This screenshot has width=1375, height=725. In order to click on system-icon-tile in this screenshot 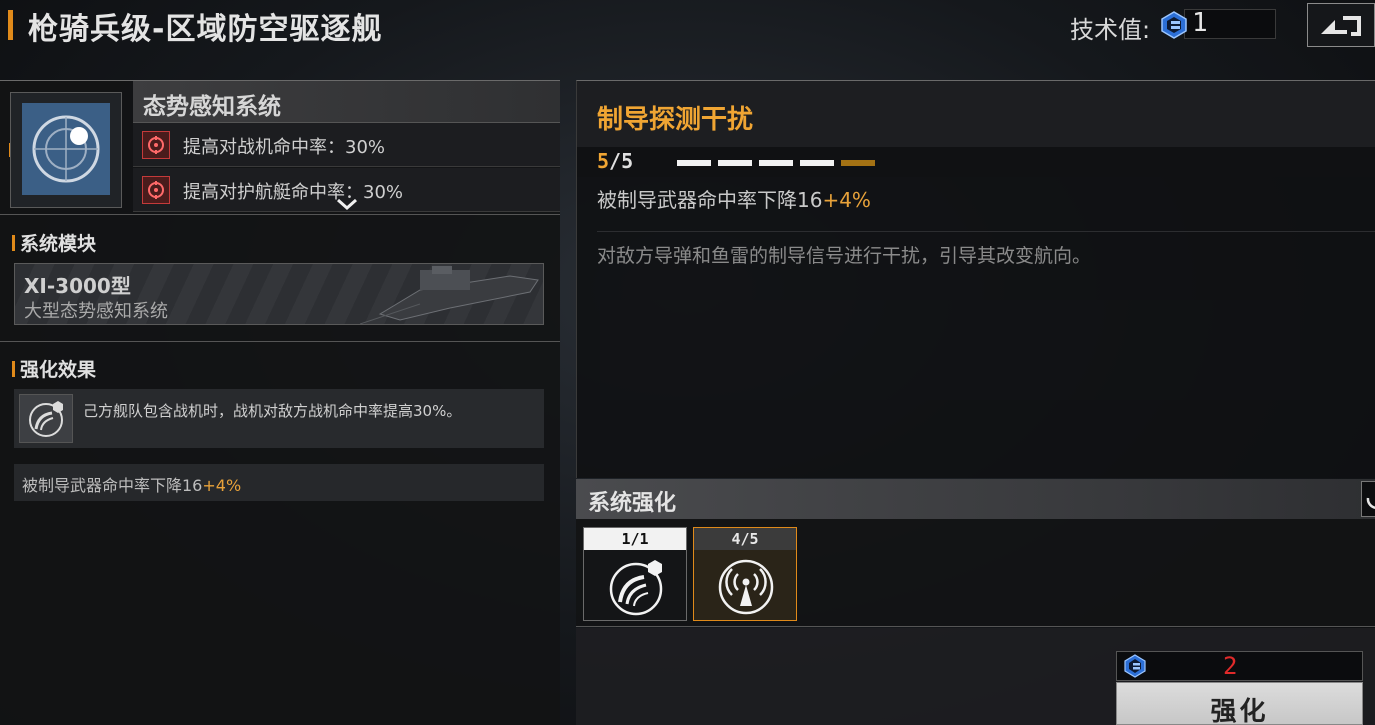, I will do `click(66, 149)`.